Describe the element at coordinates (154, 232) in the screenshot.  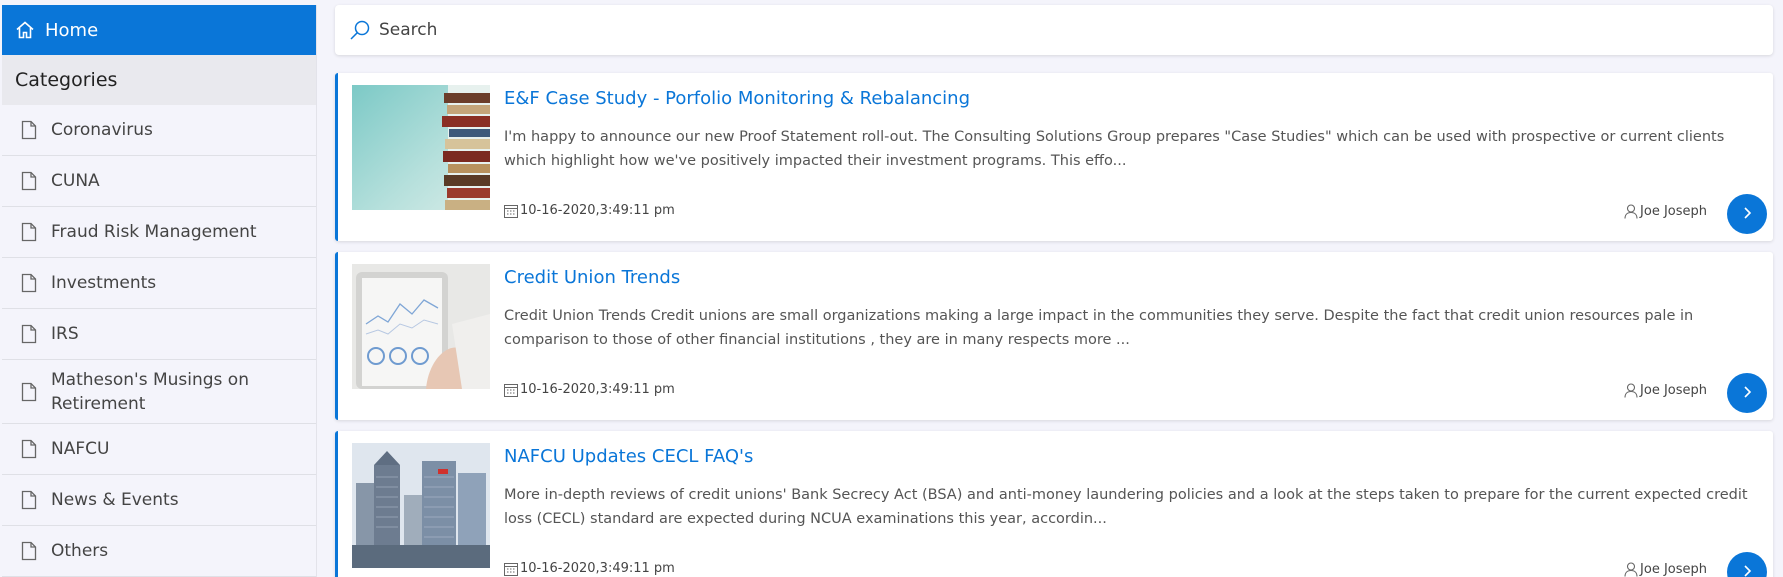
I see `sidebar-item-label: Fraud Risk Management` at that location.